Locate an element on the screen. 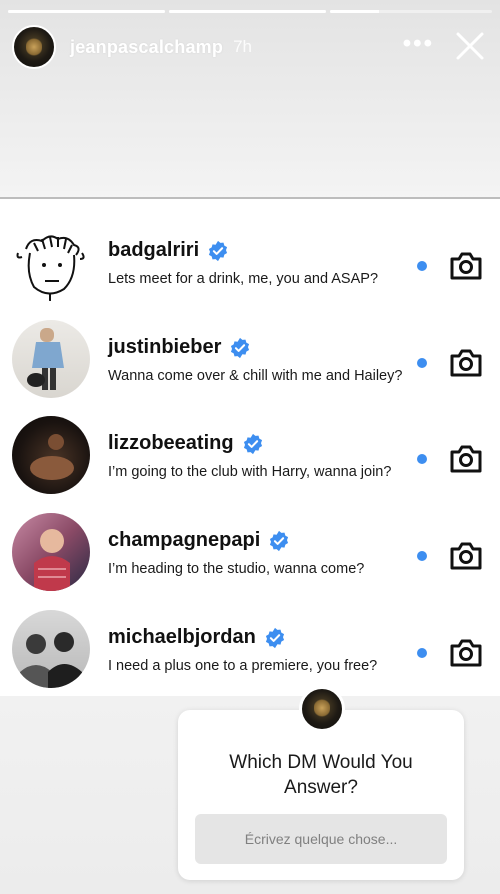  more-icon: ••• is located at coordinates (418, 44).